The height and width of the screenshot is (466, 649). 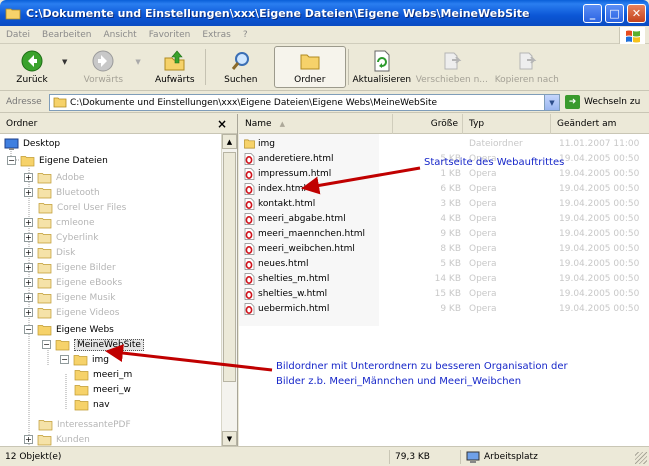 What do you see at coordinates (494, 162) in the screenshot?
I see `annotation-startpage: Startseite des Webauftrittes` at bounding box center [494, 162].